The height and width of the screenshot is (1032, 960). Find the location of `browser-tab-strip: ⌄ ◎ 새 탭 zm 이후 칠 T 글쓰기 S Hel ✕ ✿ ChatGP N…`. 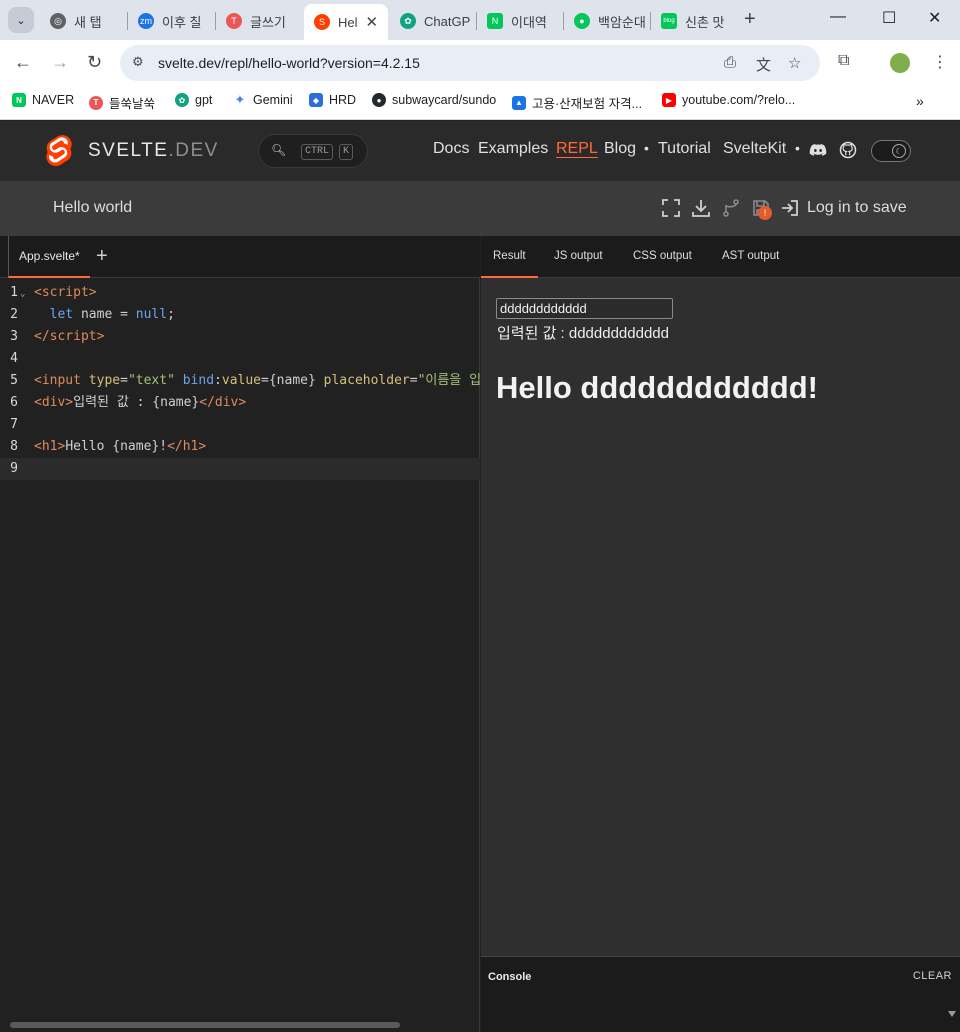

browser-tab-strip: ⌄ ◎ 새 탭 zm 이후 칠 T 글쓰기 S Hel ✕ ✿ ChatGP N… is located at coordinates (480, 20).